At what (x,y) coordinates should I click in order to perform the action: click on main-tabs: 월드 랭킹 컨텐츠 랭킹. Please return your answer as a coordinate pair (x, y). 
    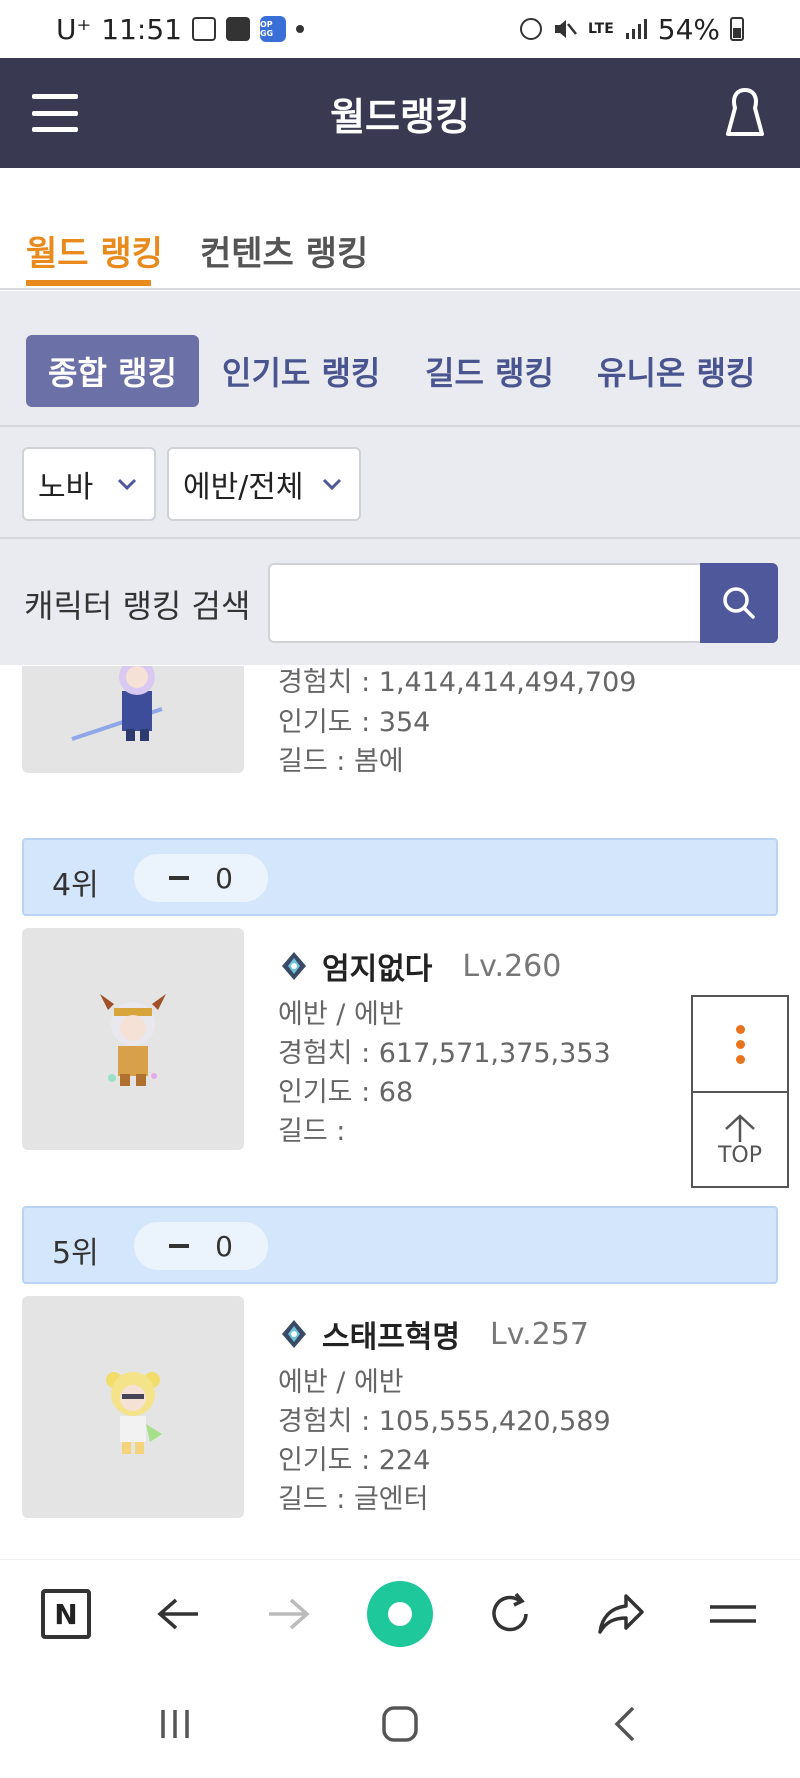
    Looking at the image, I should click on (400, 229).